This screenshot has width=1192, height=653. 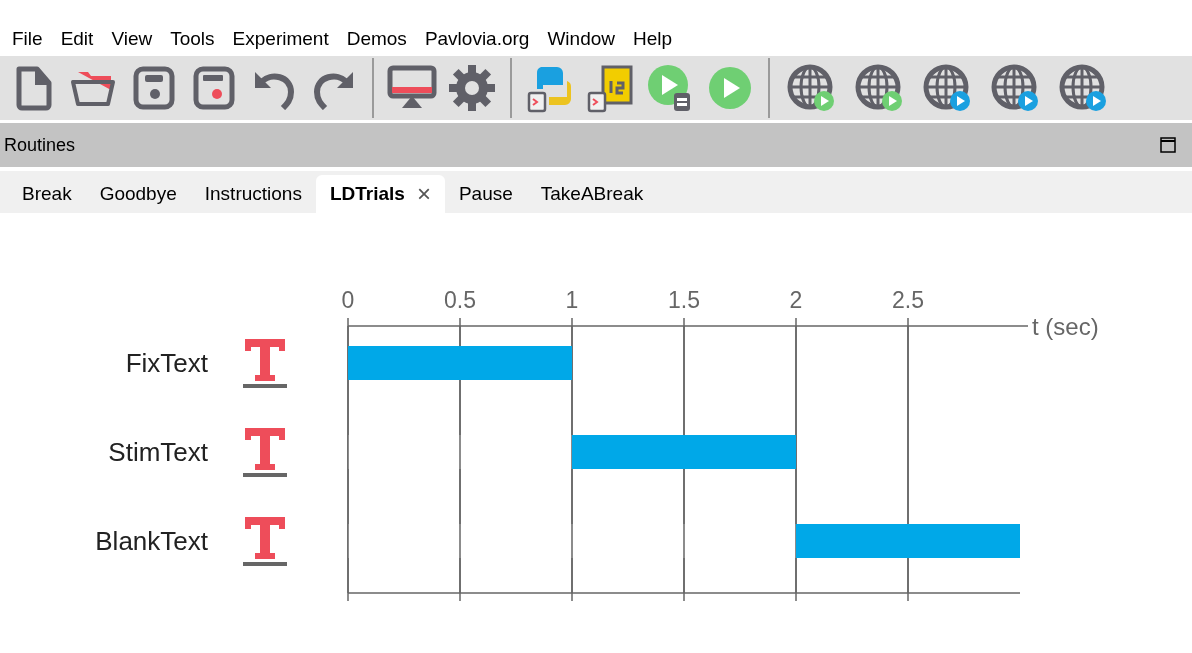 What do you see at coordinates (477, 39) in the screenshot?
I see `menu-item: Pavlovia.org` at bounding box center [477, 39].